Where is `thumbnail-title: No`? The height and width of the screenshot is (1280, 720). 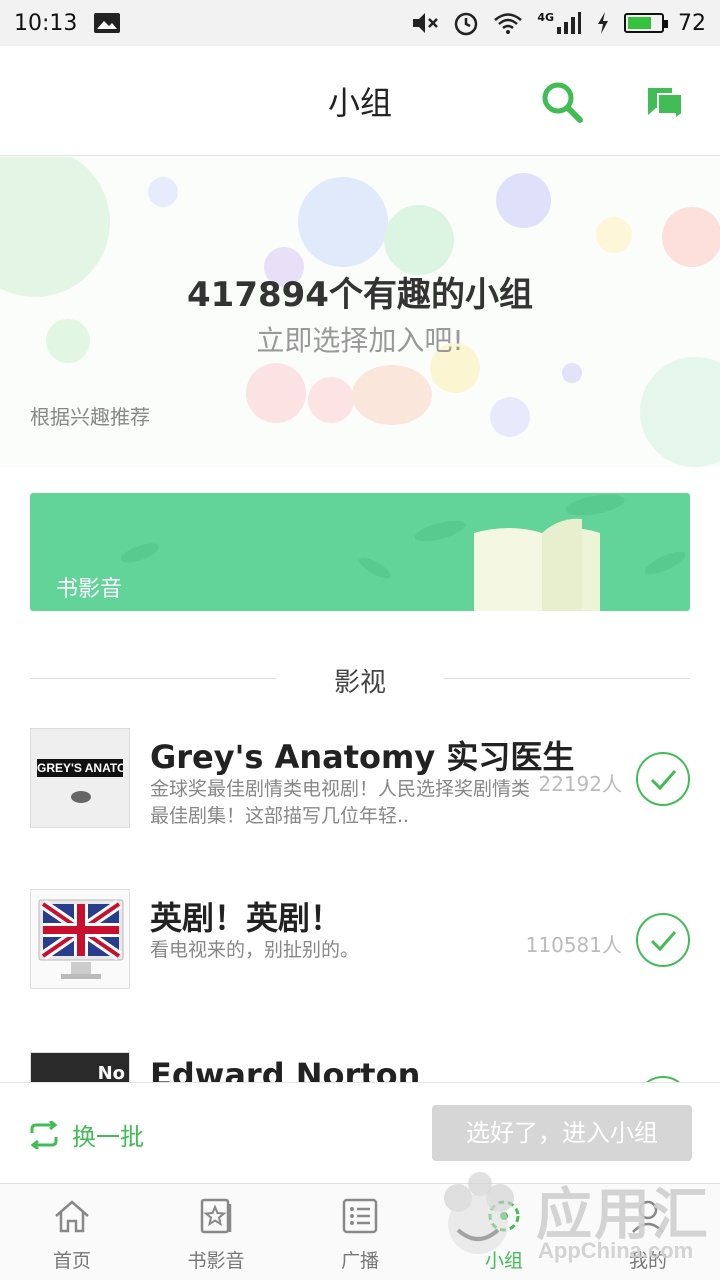
thumbnail-title: No is located at coordinates (111, 1073).